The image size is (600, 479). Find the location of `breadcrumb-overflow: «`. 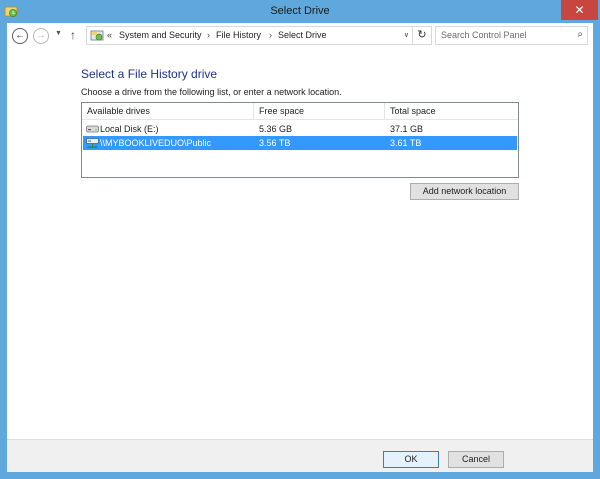

breadcrumb-overflow: « is located at coordinates (109, 35).